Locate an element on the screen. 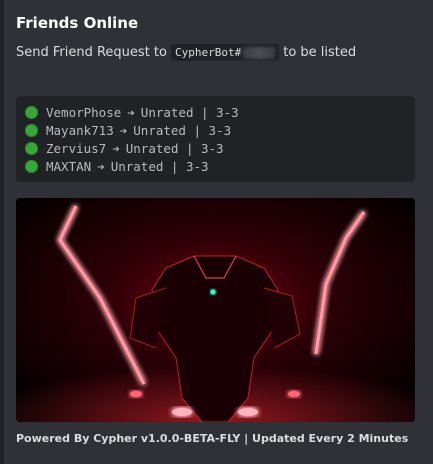 Image resolution: width=433 pixels, height=464 pixels. list-item: VemorPhose ➔ Unrated | 3-3 is located at coordinates (220, 112).